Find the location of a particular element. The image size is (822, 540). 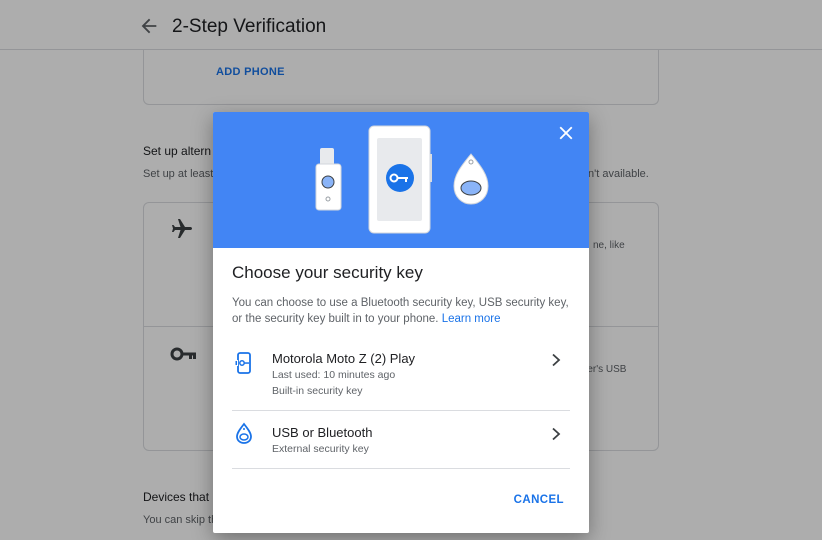

option-title: USB or Bluetooth is located at coordinates (322, 432).